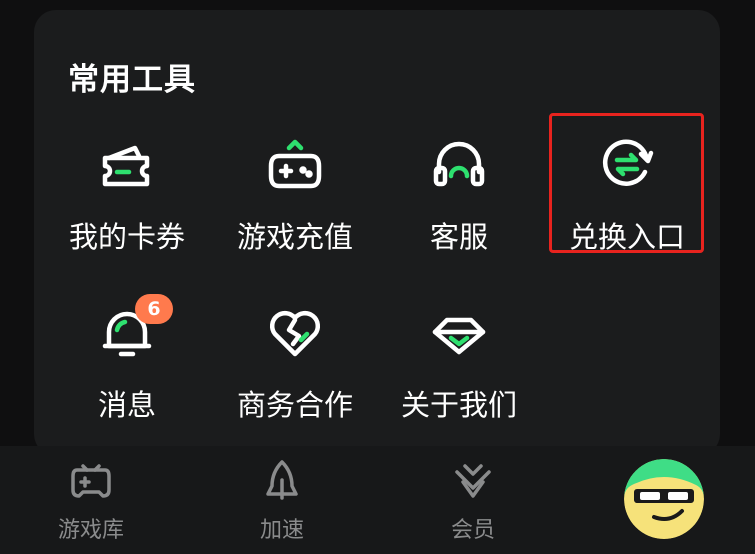 This screenshot has height=554, width=755. I want to click on tool-customer-service: 客服, so click(459, 188).